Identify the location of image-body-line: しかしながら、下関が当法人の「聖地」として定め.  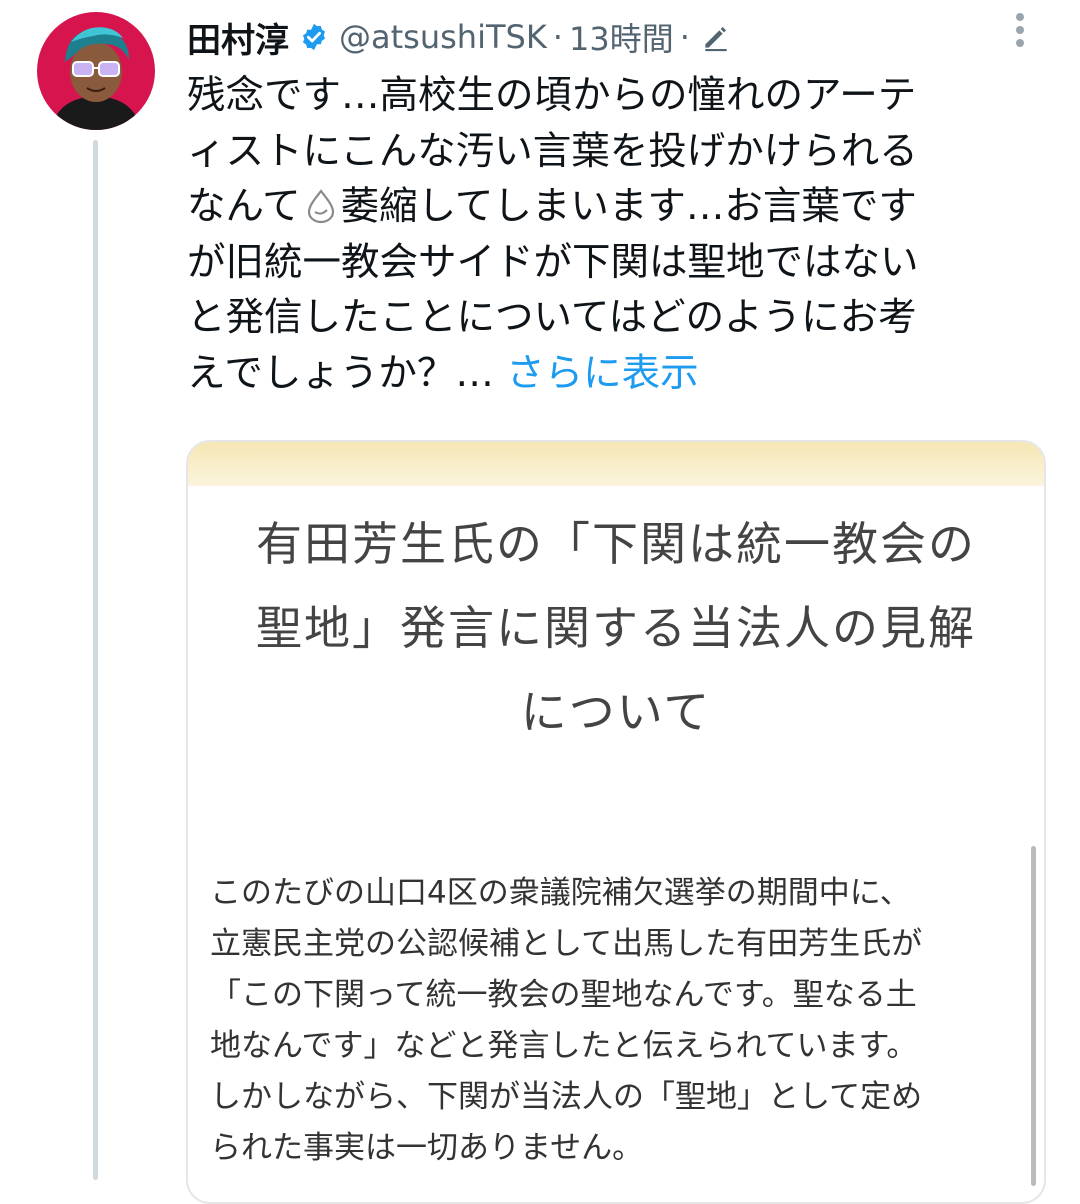
(566, 1097).